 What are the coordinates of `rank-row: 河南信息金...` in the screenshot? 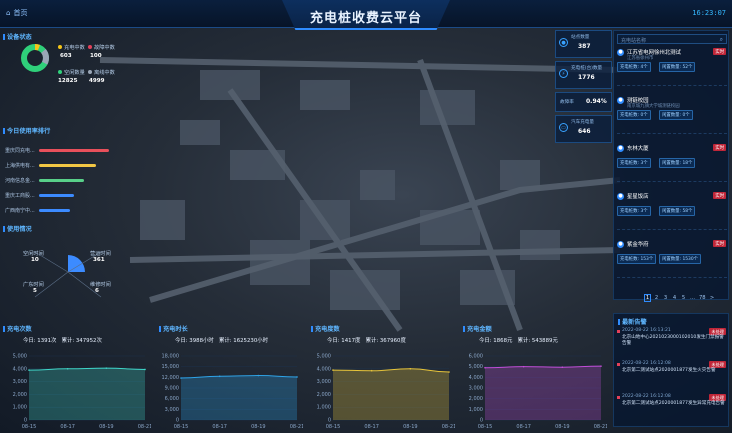 It's located at (58, 181).